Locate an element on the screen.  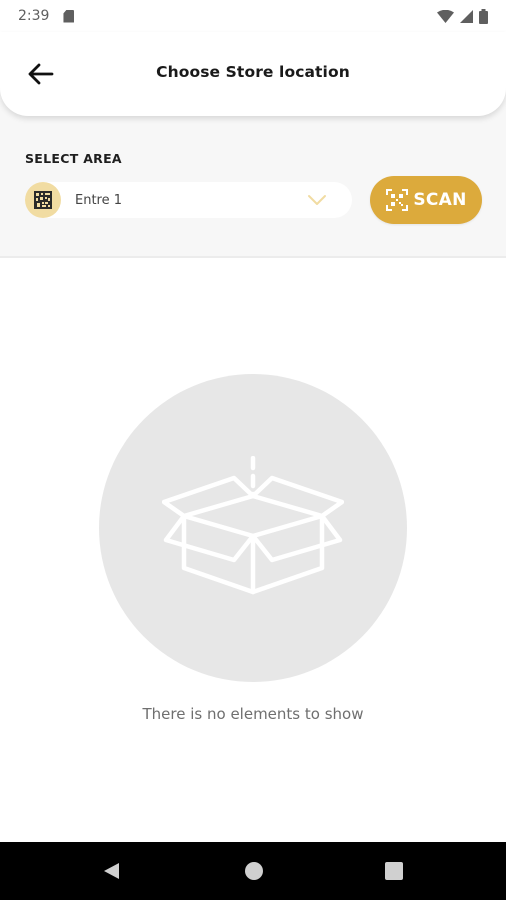
qr-code-icon is located at coordinates (43, 200).